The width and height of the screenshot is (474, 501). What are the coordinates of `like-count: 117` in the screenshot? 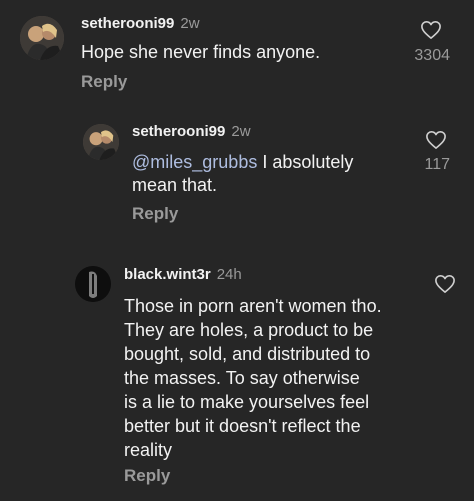 It's located at (437, 164).